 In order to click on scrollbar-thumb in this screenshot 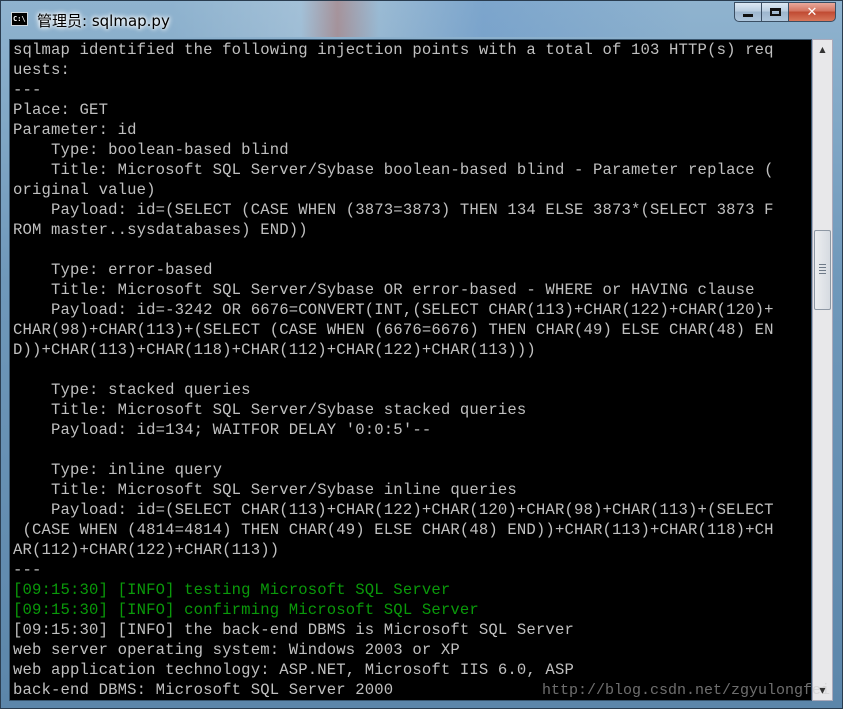, I will do `click(822, 270)`.